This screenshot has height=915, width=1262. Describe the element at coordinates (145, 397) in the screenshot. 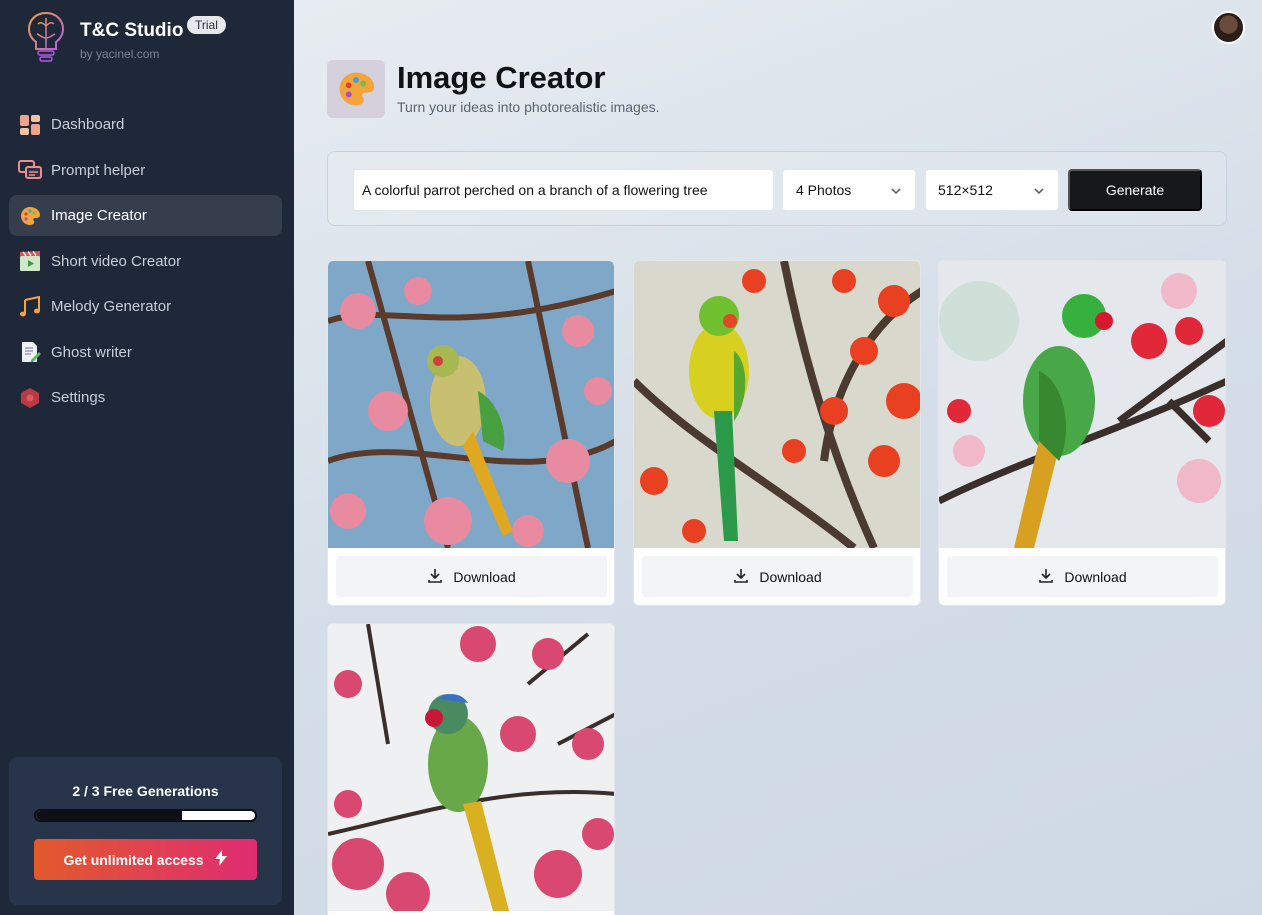

I see `sidebar-item-settings: Settings` at that location.